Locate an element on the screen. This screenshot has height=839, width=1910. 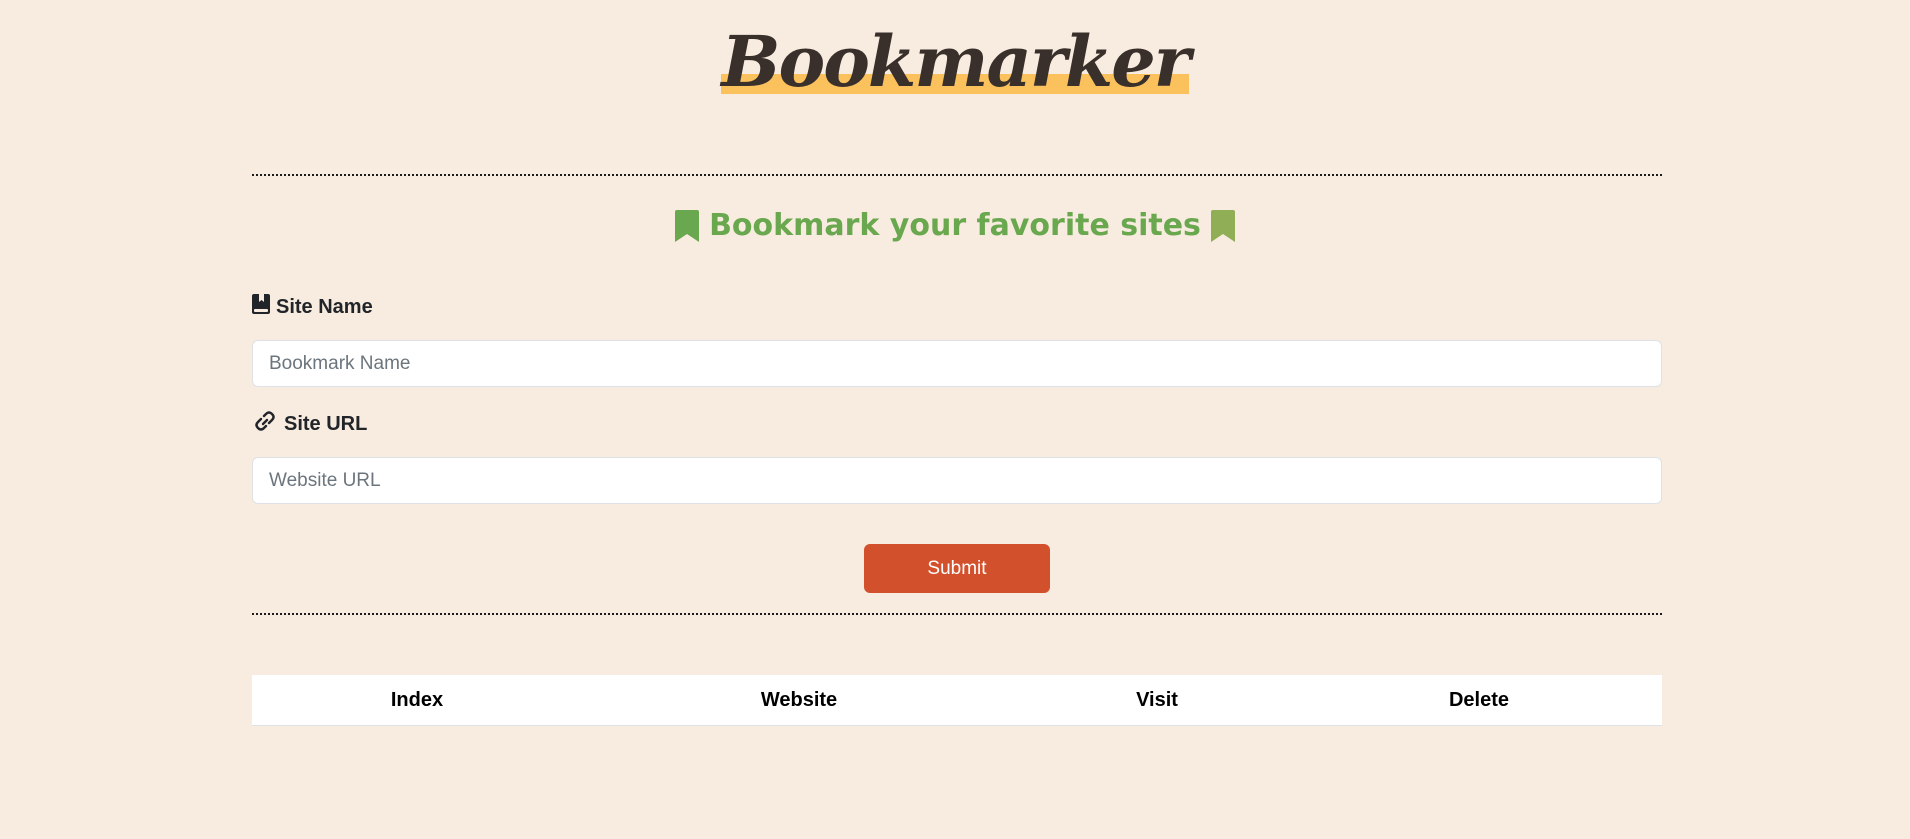
site-name-input is located at coordinates (957, 363).